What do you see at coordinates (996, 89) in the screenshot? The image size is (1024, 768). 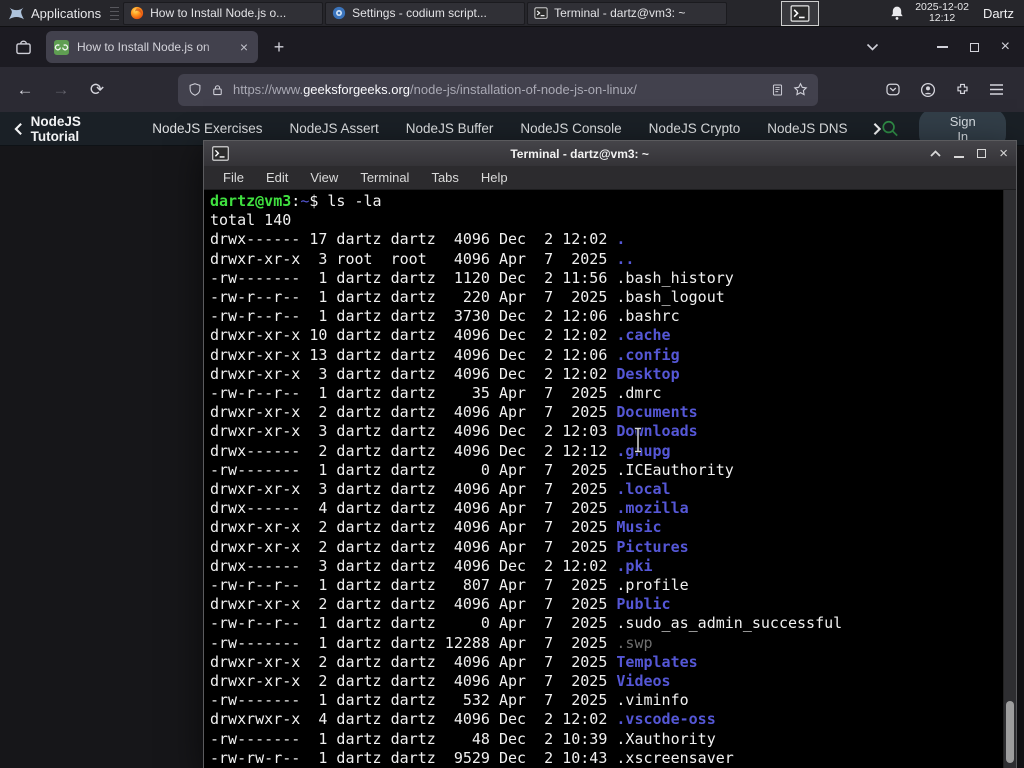 I see `menu-hamburger-icon` at bounding box center [996, 89].